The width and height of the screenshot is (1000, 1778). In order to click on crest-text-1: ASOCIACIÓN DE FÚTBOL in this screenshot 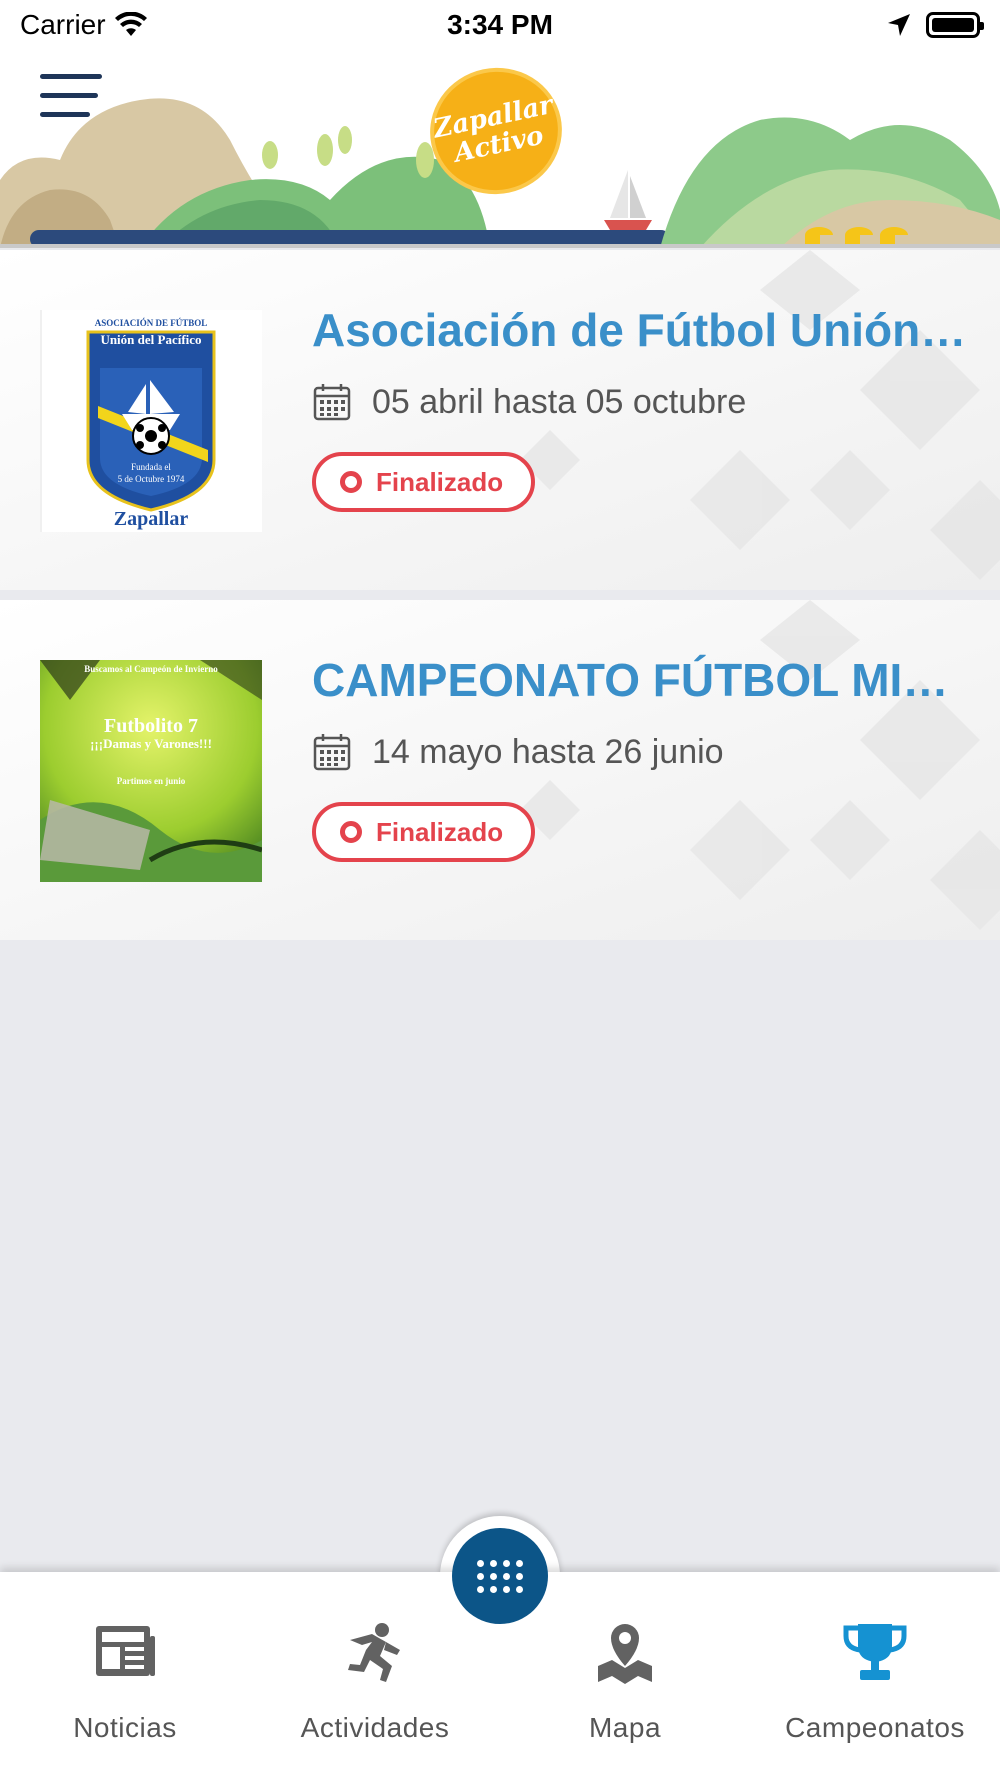, I will do `click(151, 323)`.